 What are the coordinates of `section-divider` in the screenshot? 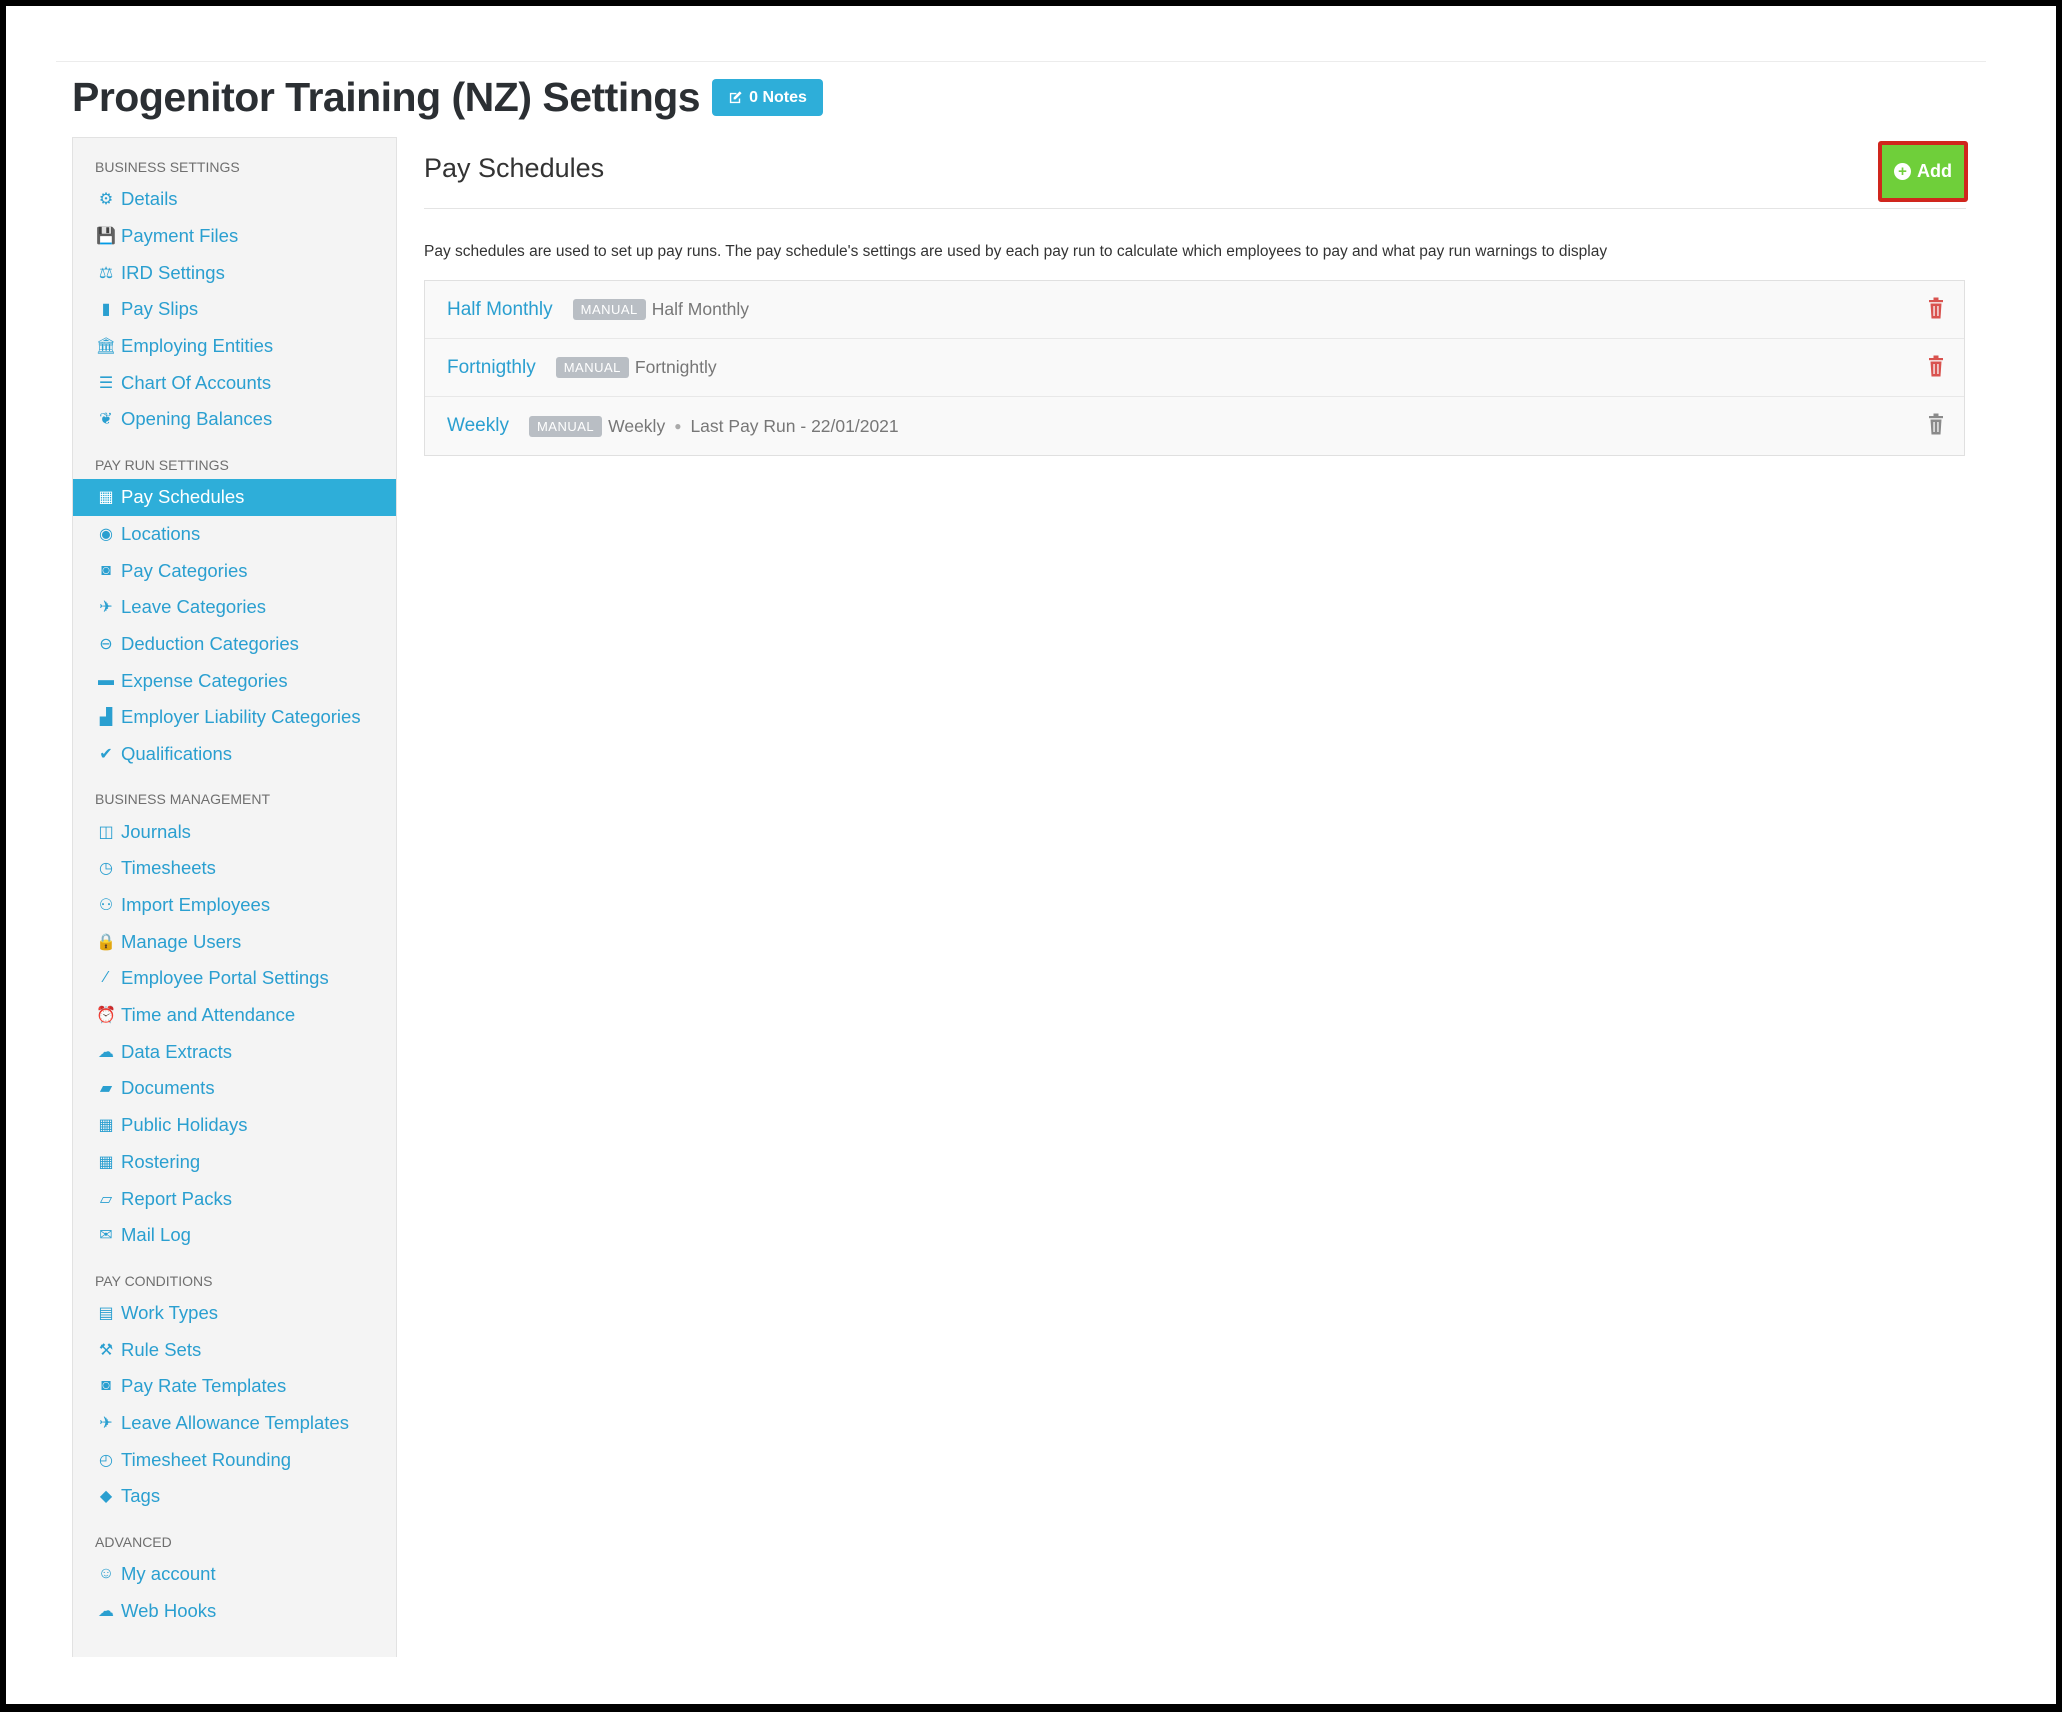 It's located at (1195, 208).